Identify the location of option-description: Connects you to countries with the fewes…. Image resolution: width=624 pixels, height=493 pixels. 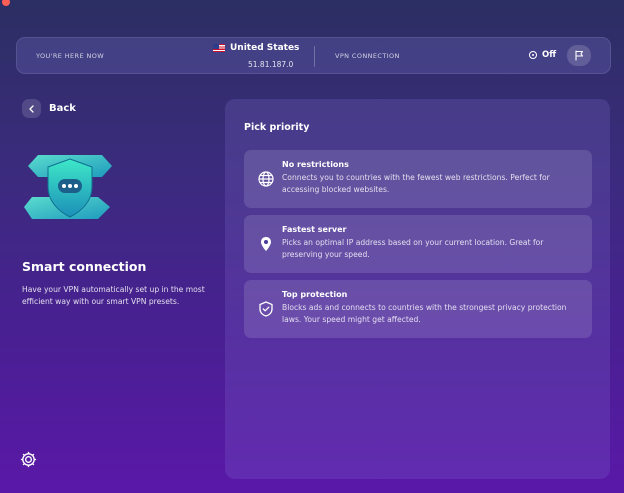
(416, 183).